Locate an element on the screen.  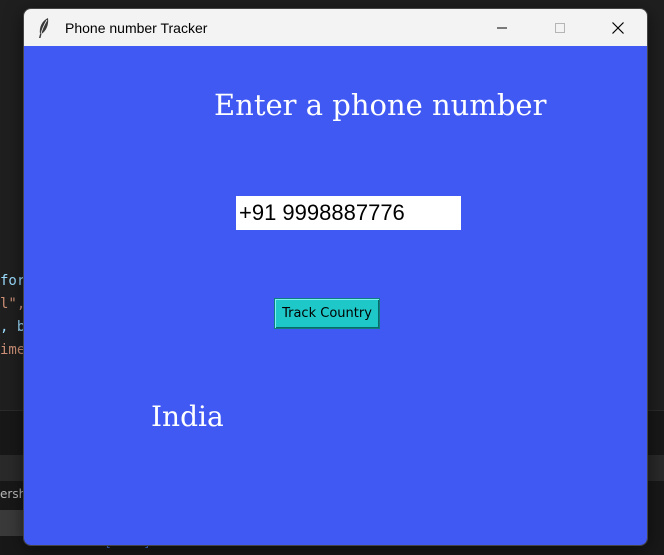
code-fragment: , b is located at coordinates (13, 327).